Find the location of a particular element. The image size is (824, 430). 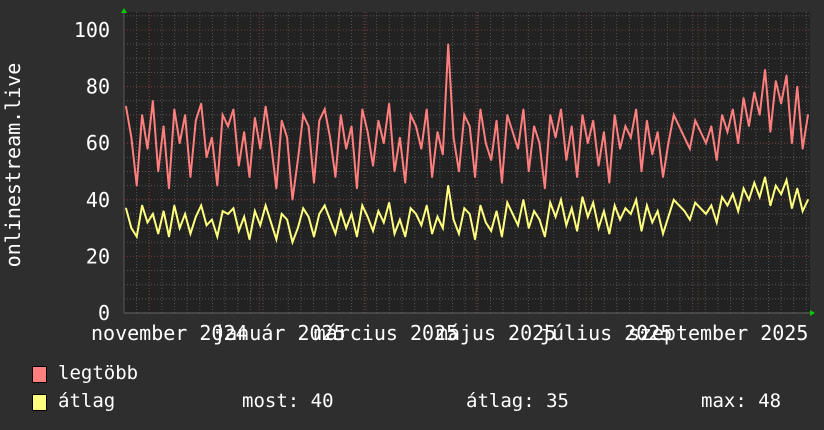

y-tick-label: 60 is located at coordinates (98, 143).